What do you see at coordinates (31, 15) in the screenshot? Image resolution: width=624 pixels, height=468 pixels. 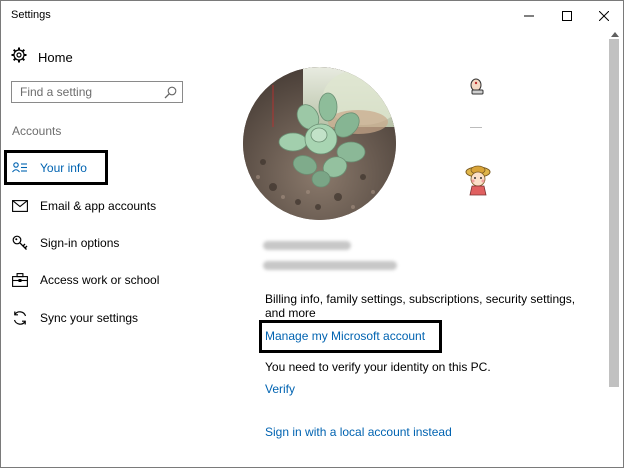 I see `window-title: Settings` at bounding box center [31, 15].